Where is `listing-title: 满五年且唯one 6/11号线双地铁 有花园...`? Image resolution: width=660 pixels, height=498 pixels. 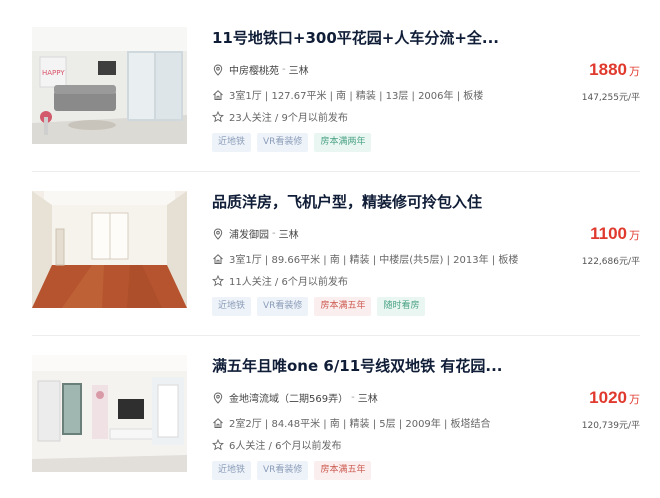
listing-title: 满五年且唯one 6/11号线双地铁 有花园... is located at coordinates (362, 365).